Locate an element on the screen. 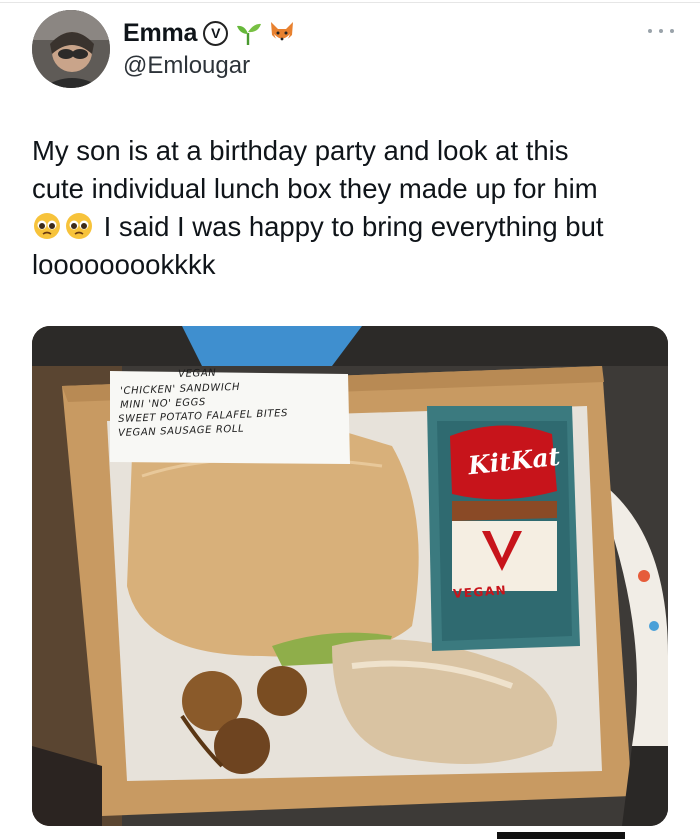 The height and width of the screenshot is (839, 700). tweet-text-line-4: looooooookkkk is located at coordinates (124, 264).